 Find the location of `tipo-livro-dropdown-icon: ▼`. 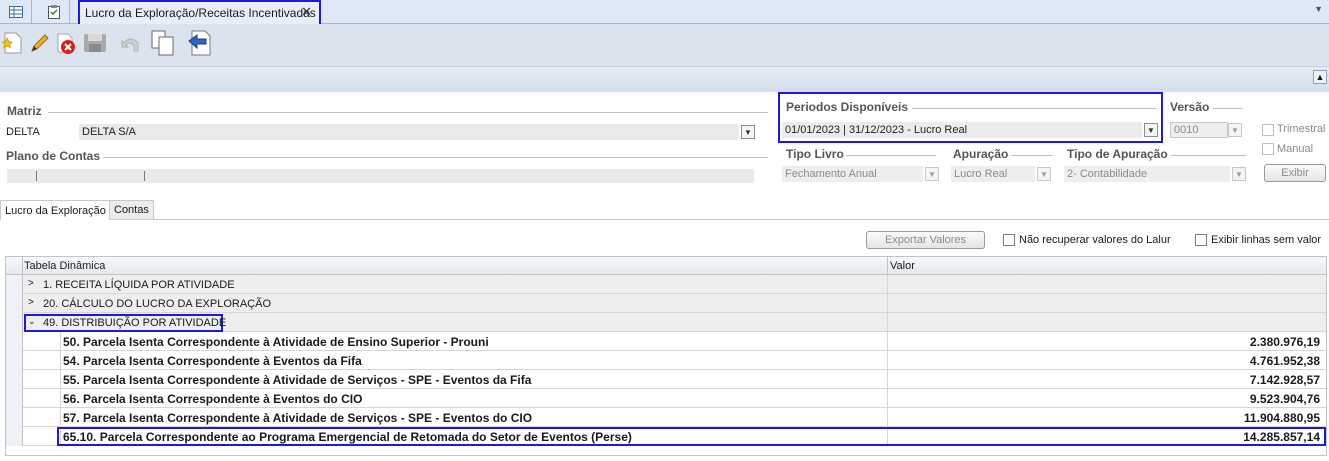

tipo-livro-dropdown-icon: ▼ is located at coordinates (932, 174).